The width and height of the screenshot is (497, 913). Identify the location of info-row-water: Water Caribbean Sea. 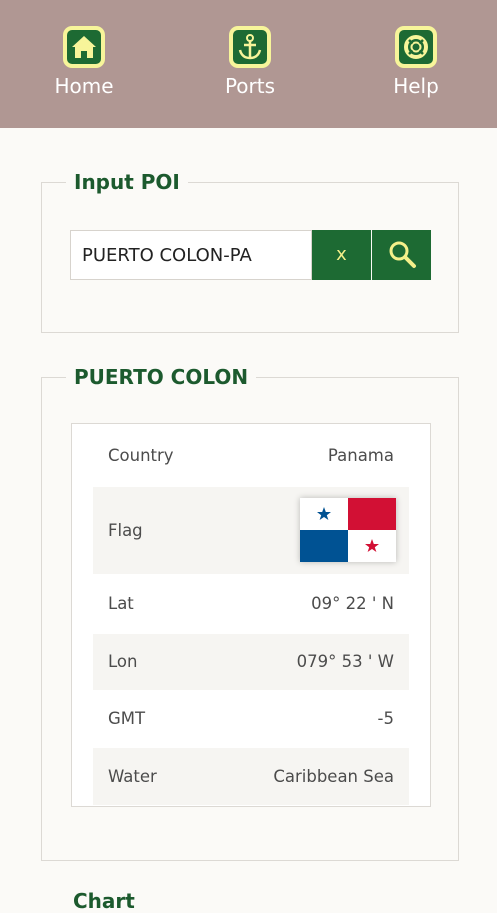
(251, 776).